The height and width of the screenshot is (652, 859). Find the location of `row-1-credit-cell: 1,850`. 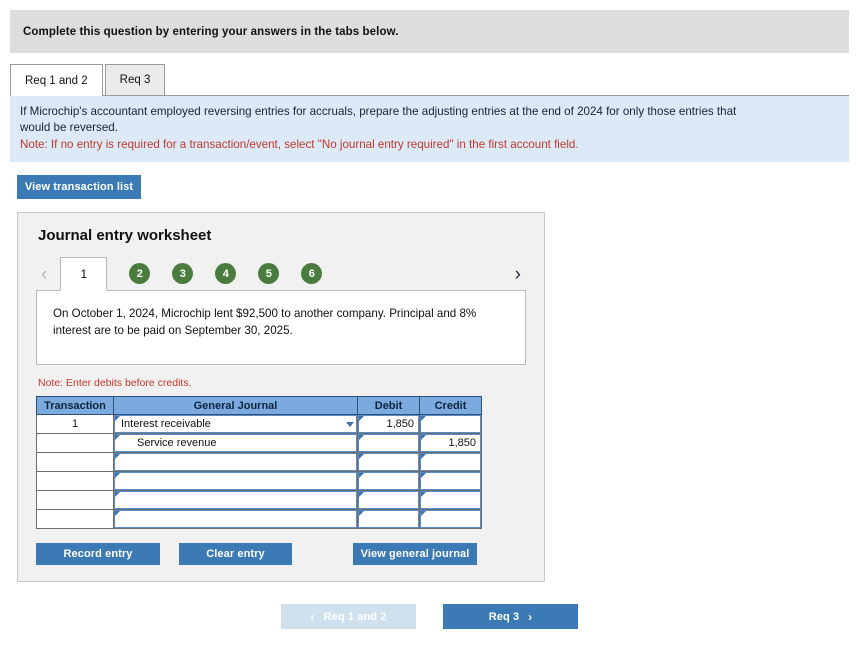

row-1-credit-cell: 1,850 is located at coordinates (450, 443).